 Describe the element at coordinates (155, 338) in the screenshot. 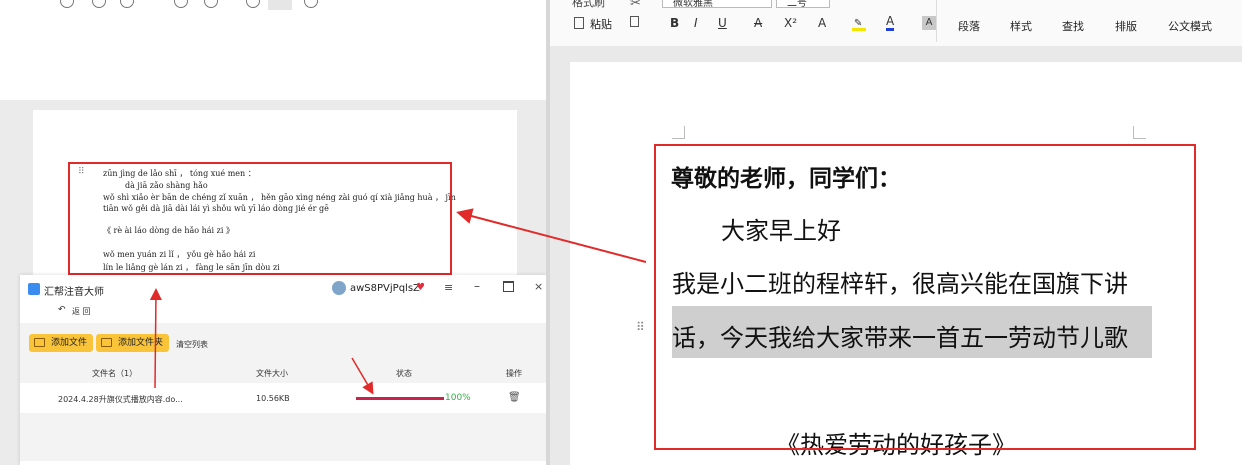

I see `arrow-file-to-pinyin` at that location.